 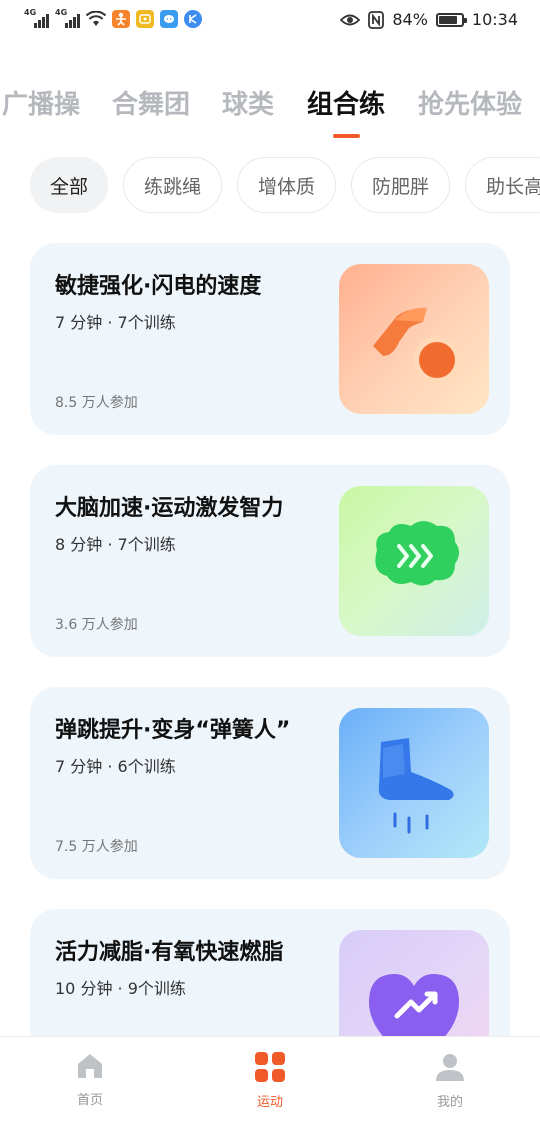 What do you see at coordinates (96, 18) in the screenshot?
I see `wifi-icon` at bounding box center [96, 18].